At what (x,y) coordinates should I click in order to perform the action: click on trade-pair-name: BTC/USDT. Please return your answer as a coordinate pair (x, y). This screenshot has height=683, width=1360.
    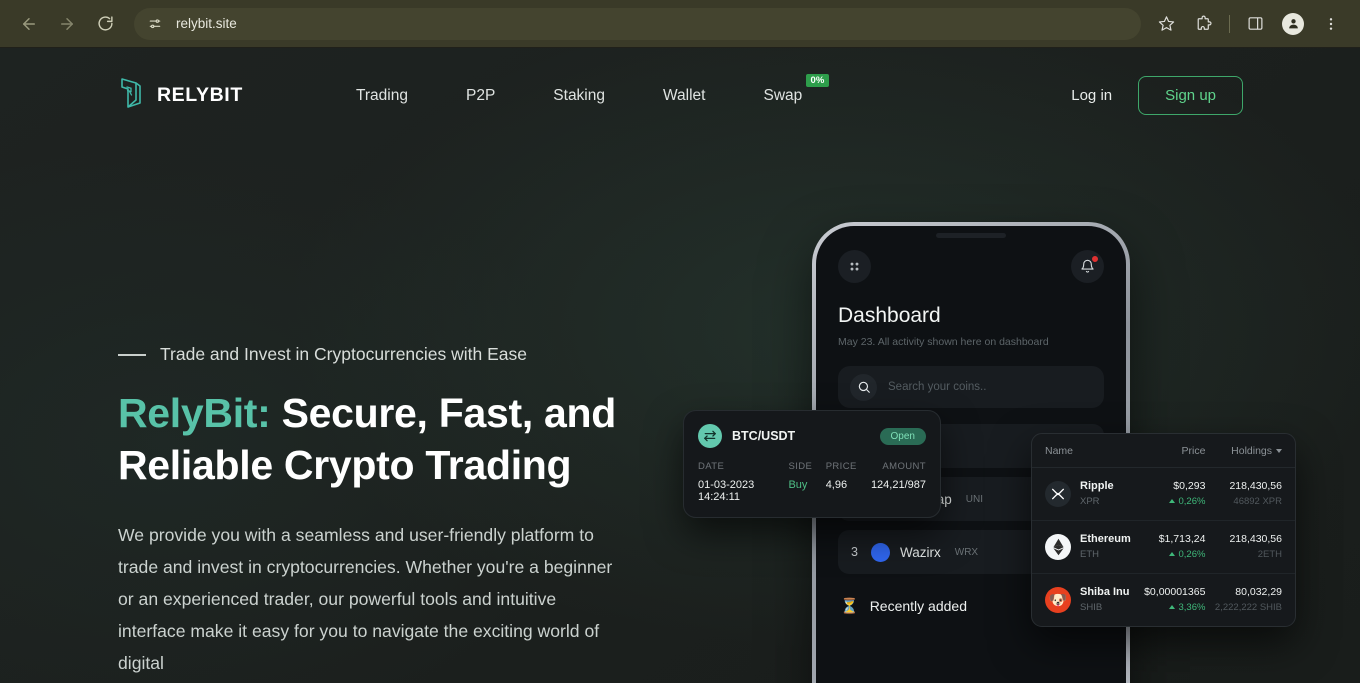
    Looking at the image, I should click on (764, 436).